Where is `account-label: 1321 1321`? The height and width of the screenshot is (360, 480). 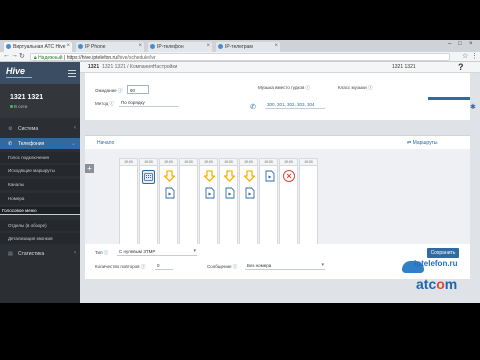
account-label: 1321 1321 is located at coordinates (404, 67).